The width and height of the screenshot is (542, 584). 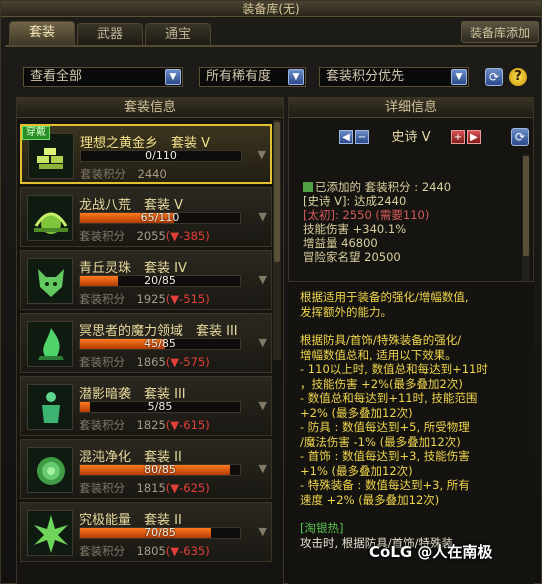 I want to click on skill-damage-line: 技能伤害 +340.1%, so click(x=355, y=229).